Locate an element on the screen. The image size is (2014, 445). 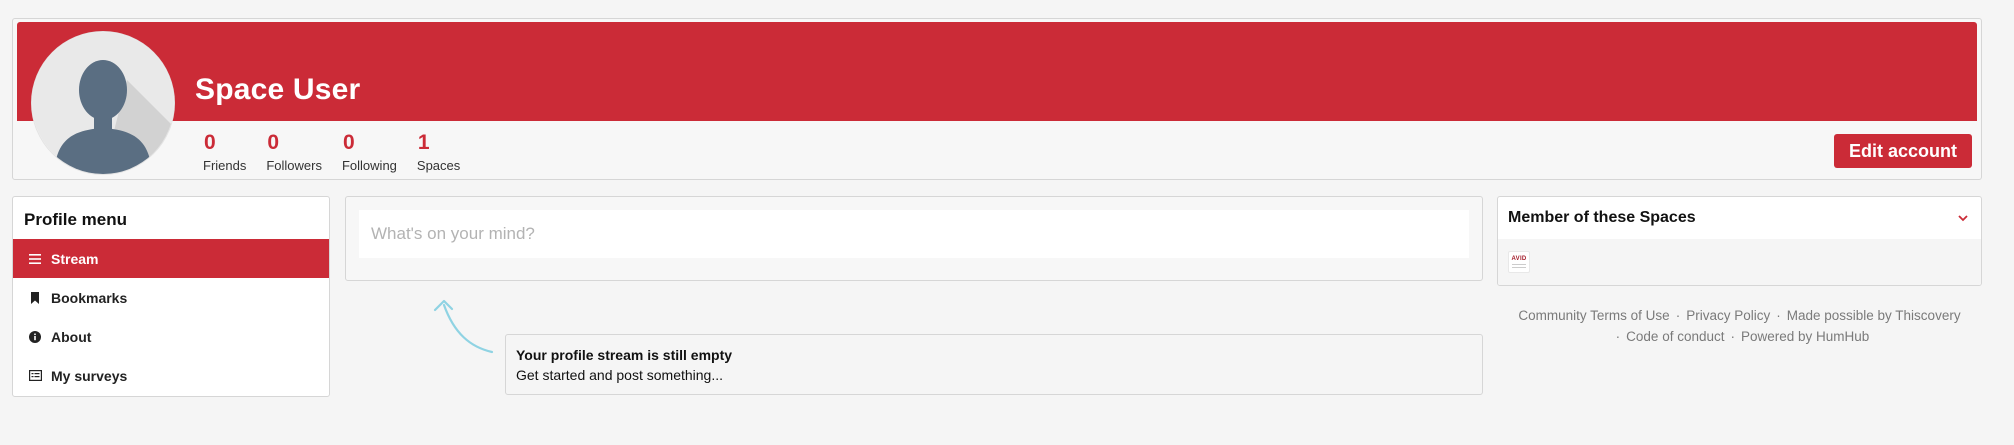
list-icon is located at coordinates (35, 259).